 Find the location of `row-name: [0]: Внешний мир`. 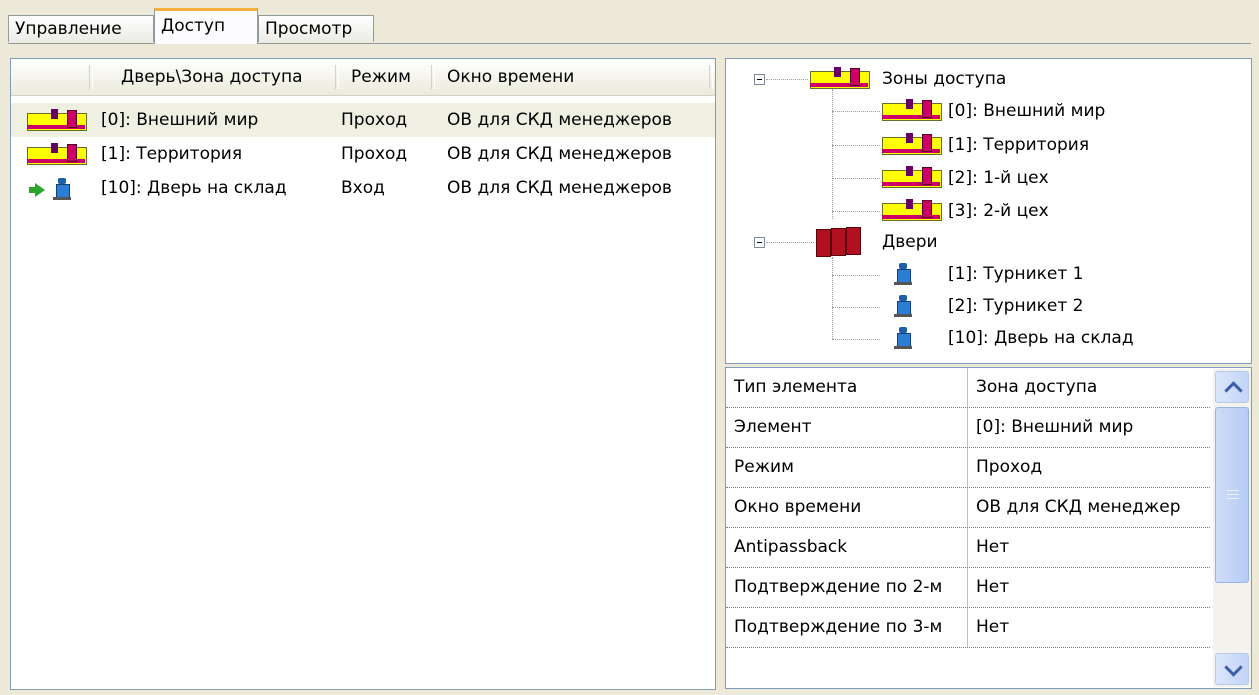

row-name: [0]: Внешний мир is located at coordinates (180, 120).